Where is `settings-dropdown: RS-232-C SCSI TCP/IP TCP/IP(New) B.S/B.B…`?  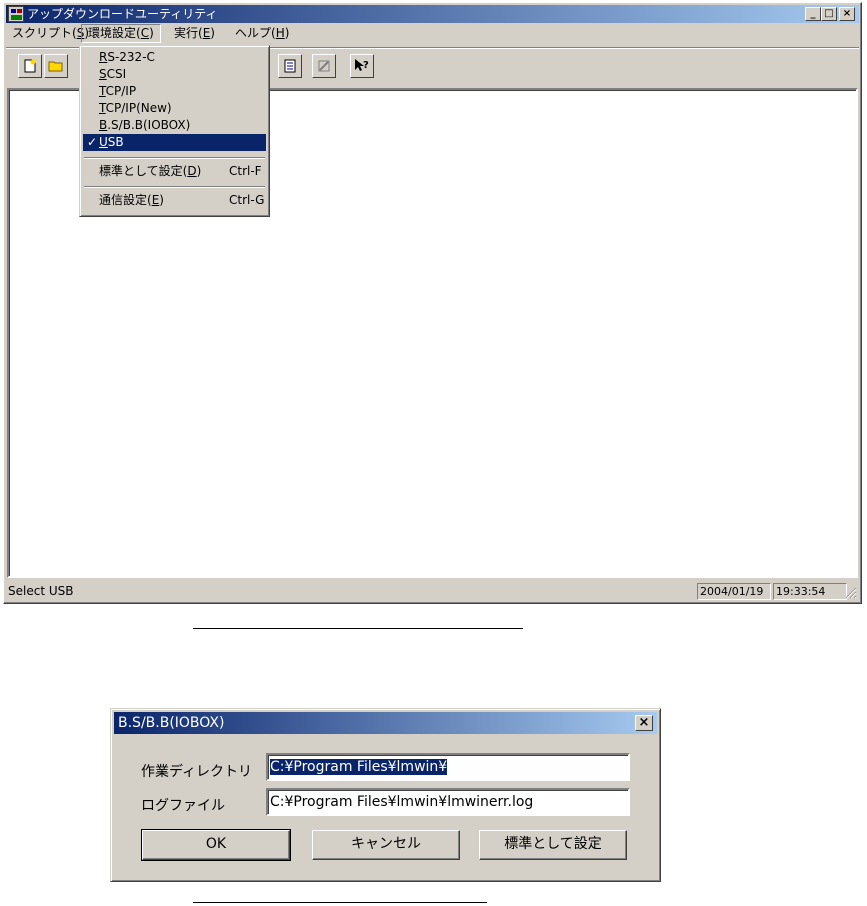 settings-dropdown: RS-232-C SCSI TCP/IP TCP/IP(New) B.S/B.B… is located at coordinates (174, 131).